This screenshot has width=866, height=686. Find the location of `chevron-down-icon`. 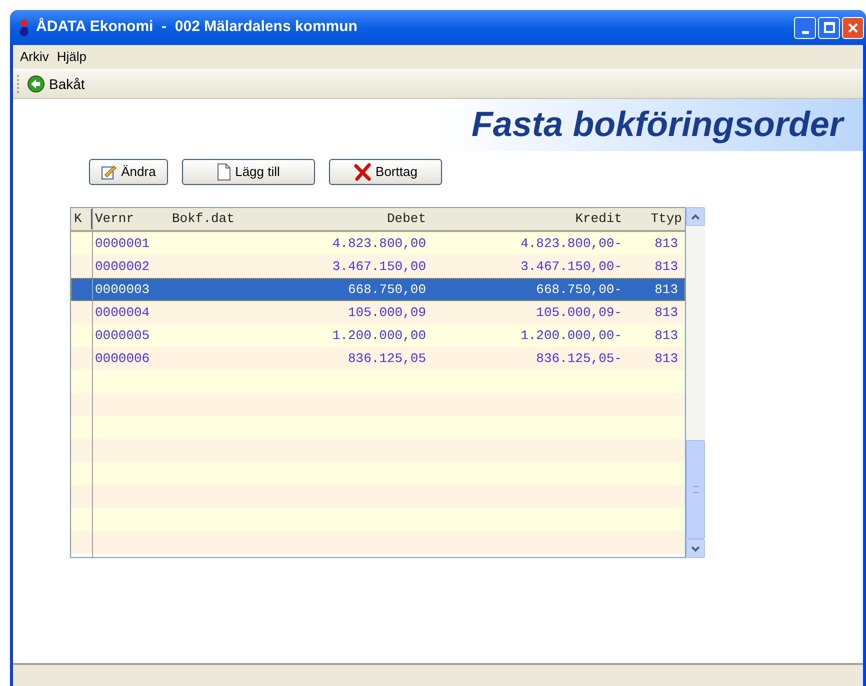

chevron-down-icon is located at coordinates (695, 549).